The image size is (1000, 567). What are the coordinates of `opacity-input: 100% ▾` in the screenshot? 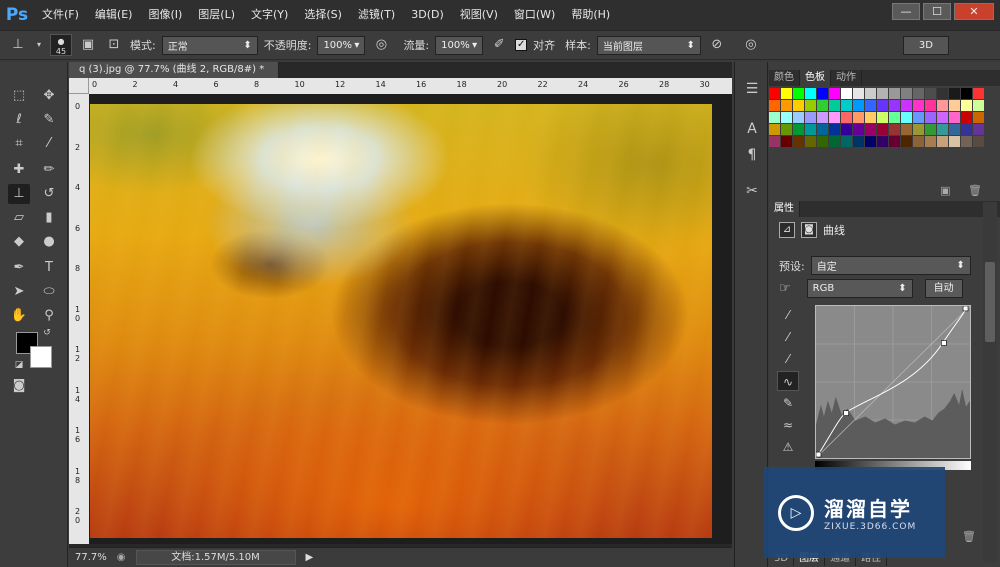 It's located at (341, 45).